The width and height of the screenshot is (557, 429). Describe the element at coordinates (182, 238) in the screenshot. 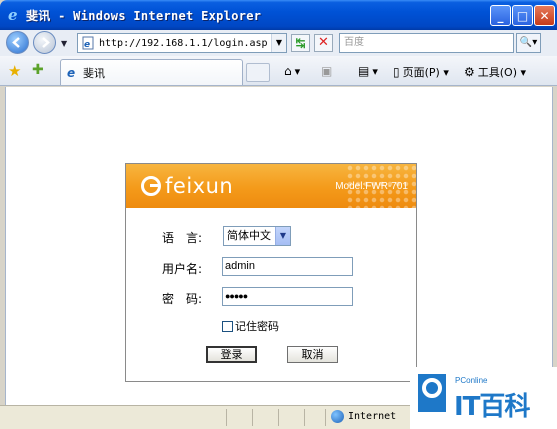

I see `language-label: 语 言:` at that location.